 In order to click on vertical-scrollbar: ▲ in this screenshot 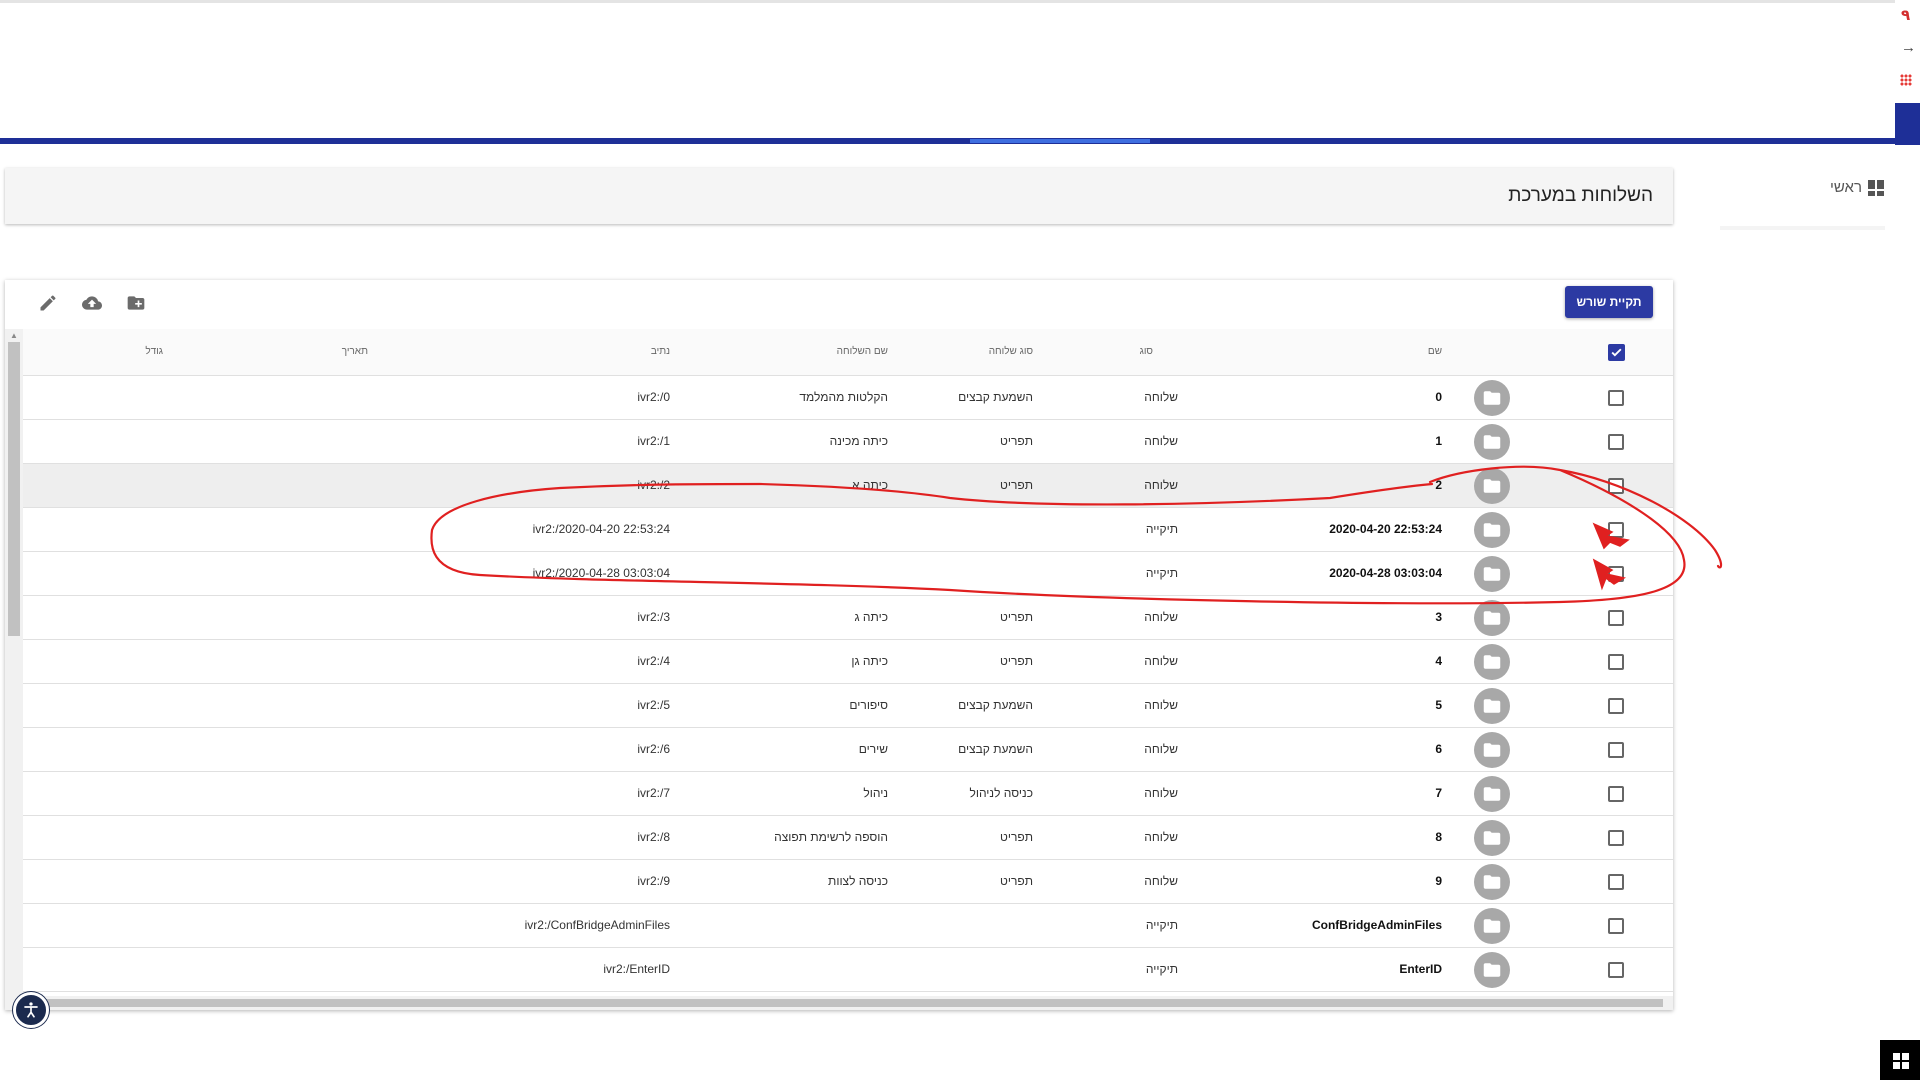, I will do `click(14, 669)`.